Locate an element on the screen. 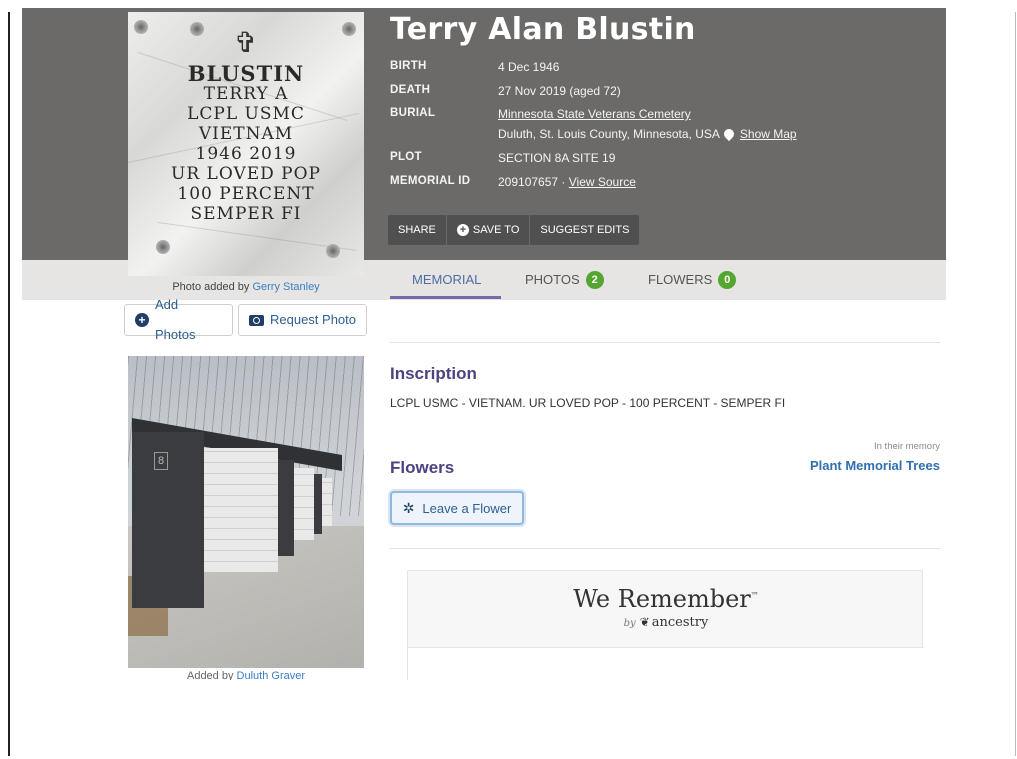 This screenshot has width=1017, height=759. tab-memorial: MEMORIAL is located at coordinates (446, 280).